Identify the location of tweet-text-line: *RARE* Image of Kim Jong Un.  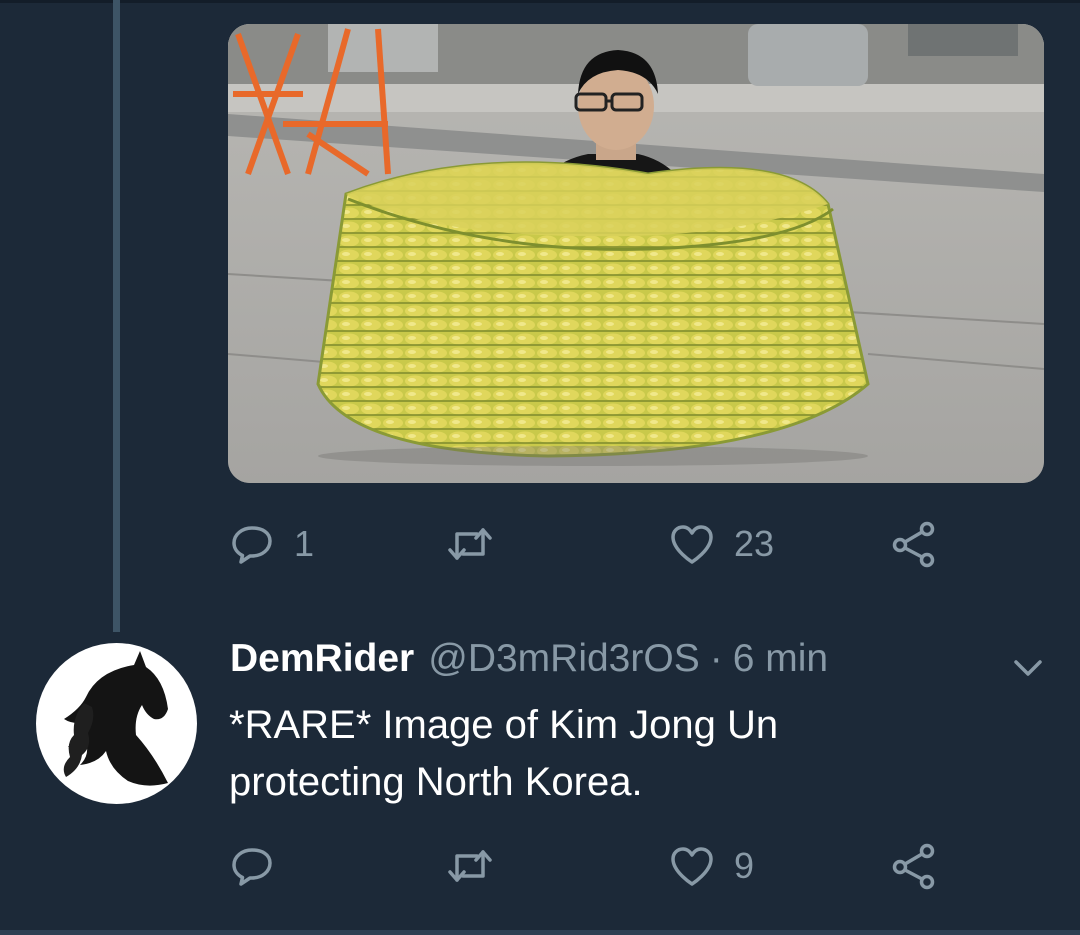
(504, 725).